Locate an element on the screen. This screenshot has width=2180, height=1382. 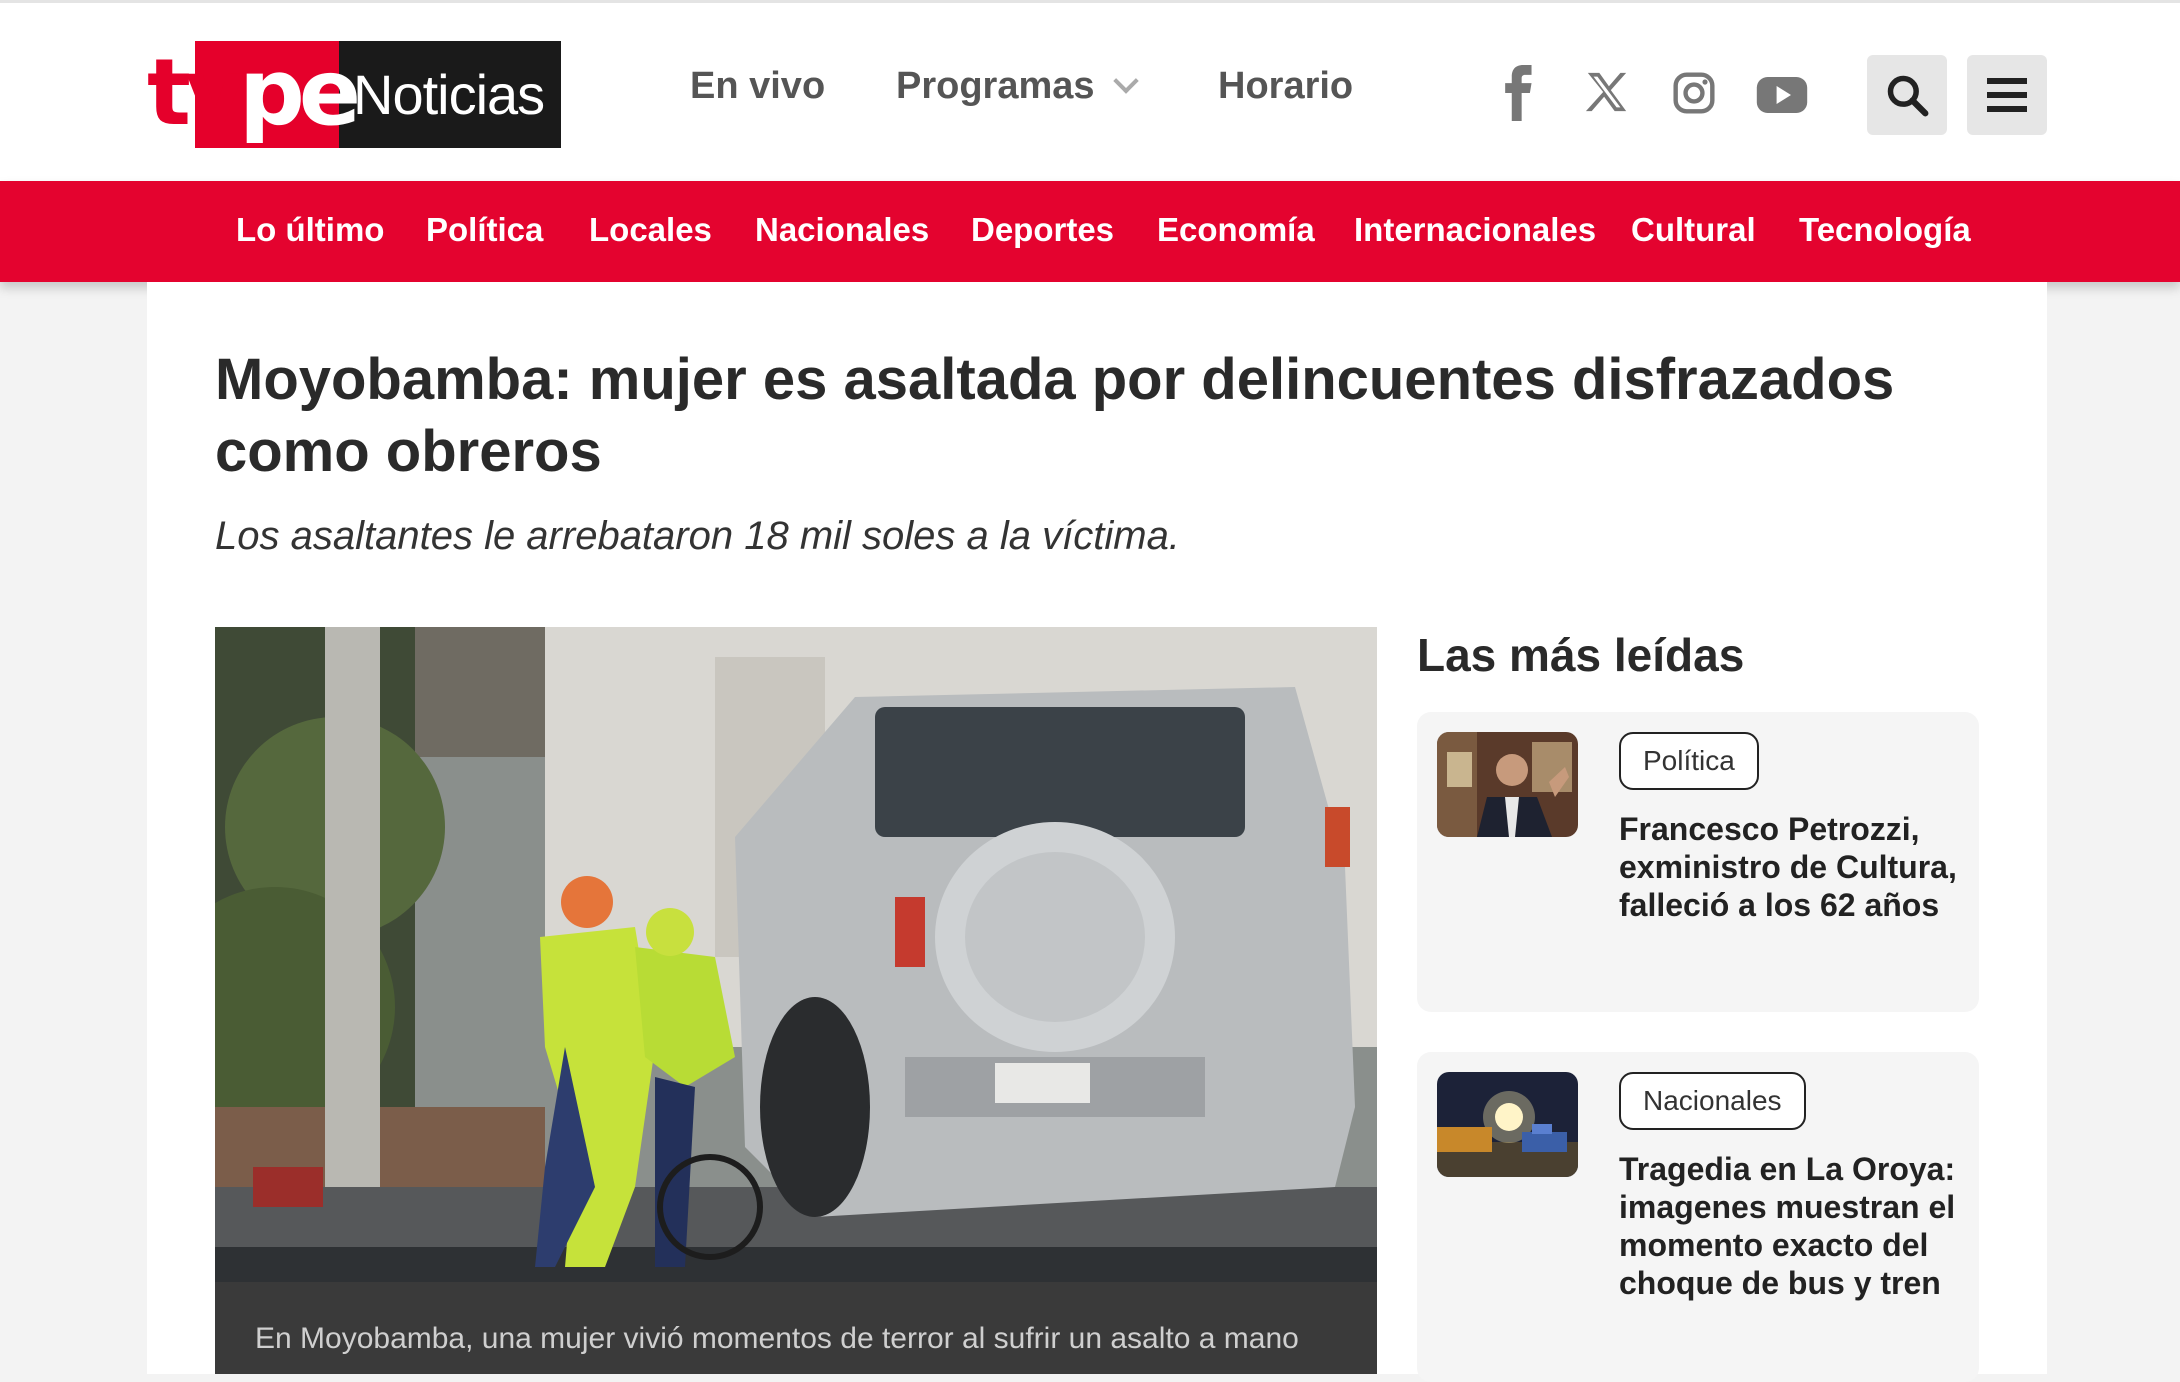
category-cultural: Cultural is located at coordinates (1693, 230).